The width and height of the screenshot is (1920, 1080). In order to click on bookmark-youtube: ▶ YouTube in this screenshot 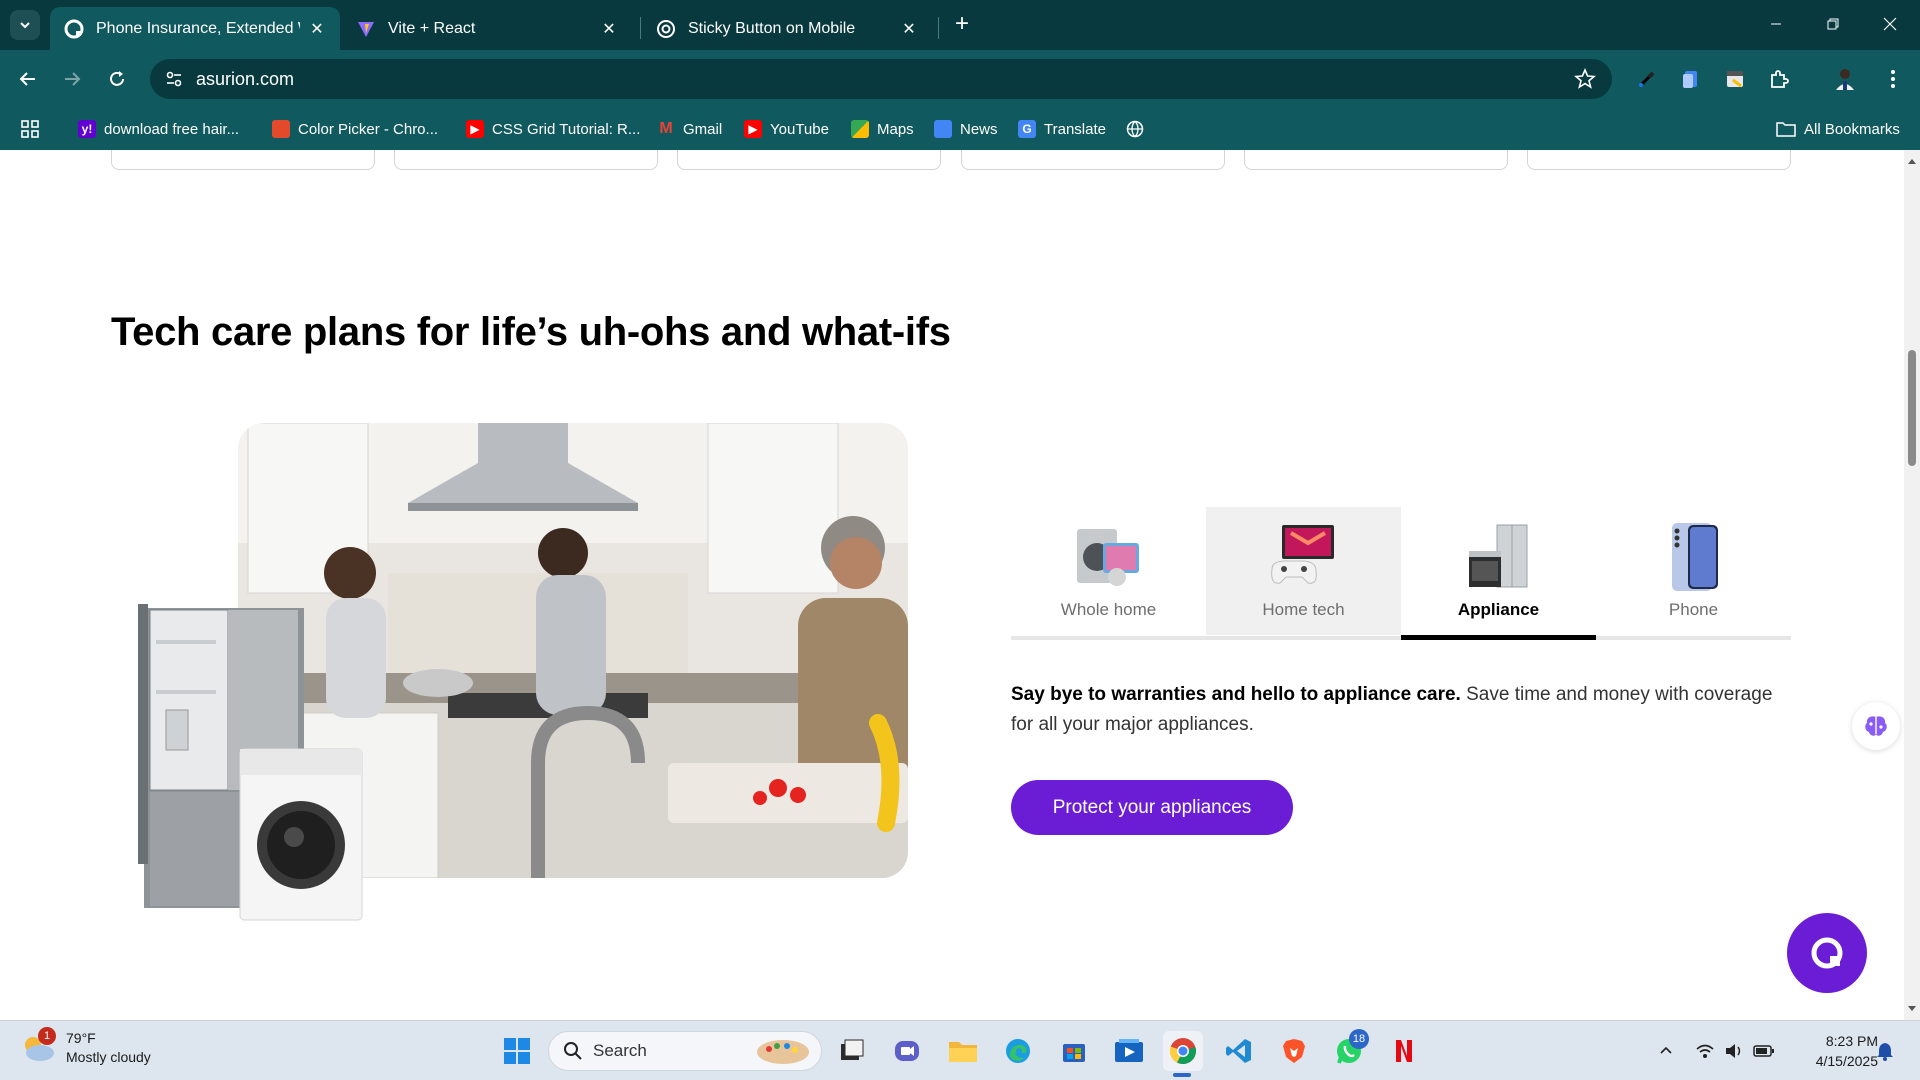, I will do `click(786, 129)`.